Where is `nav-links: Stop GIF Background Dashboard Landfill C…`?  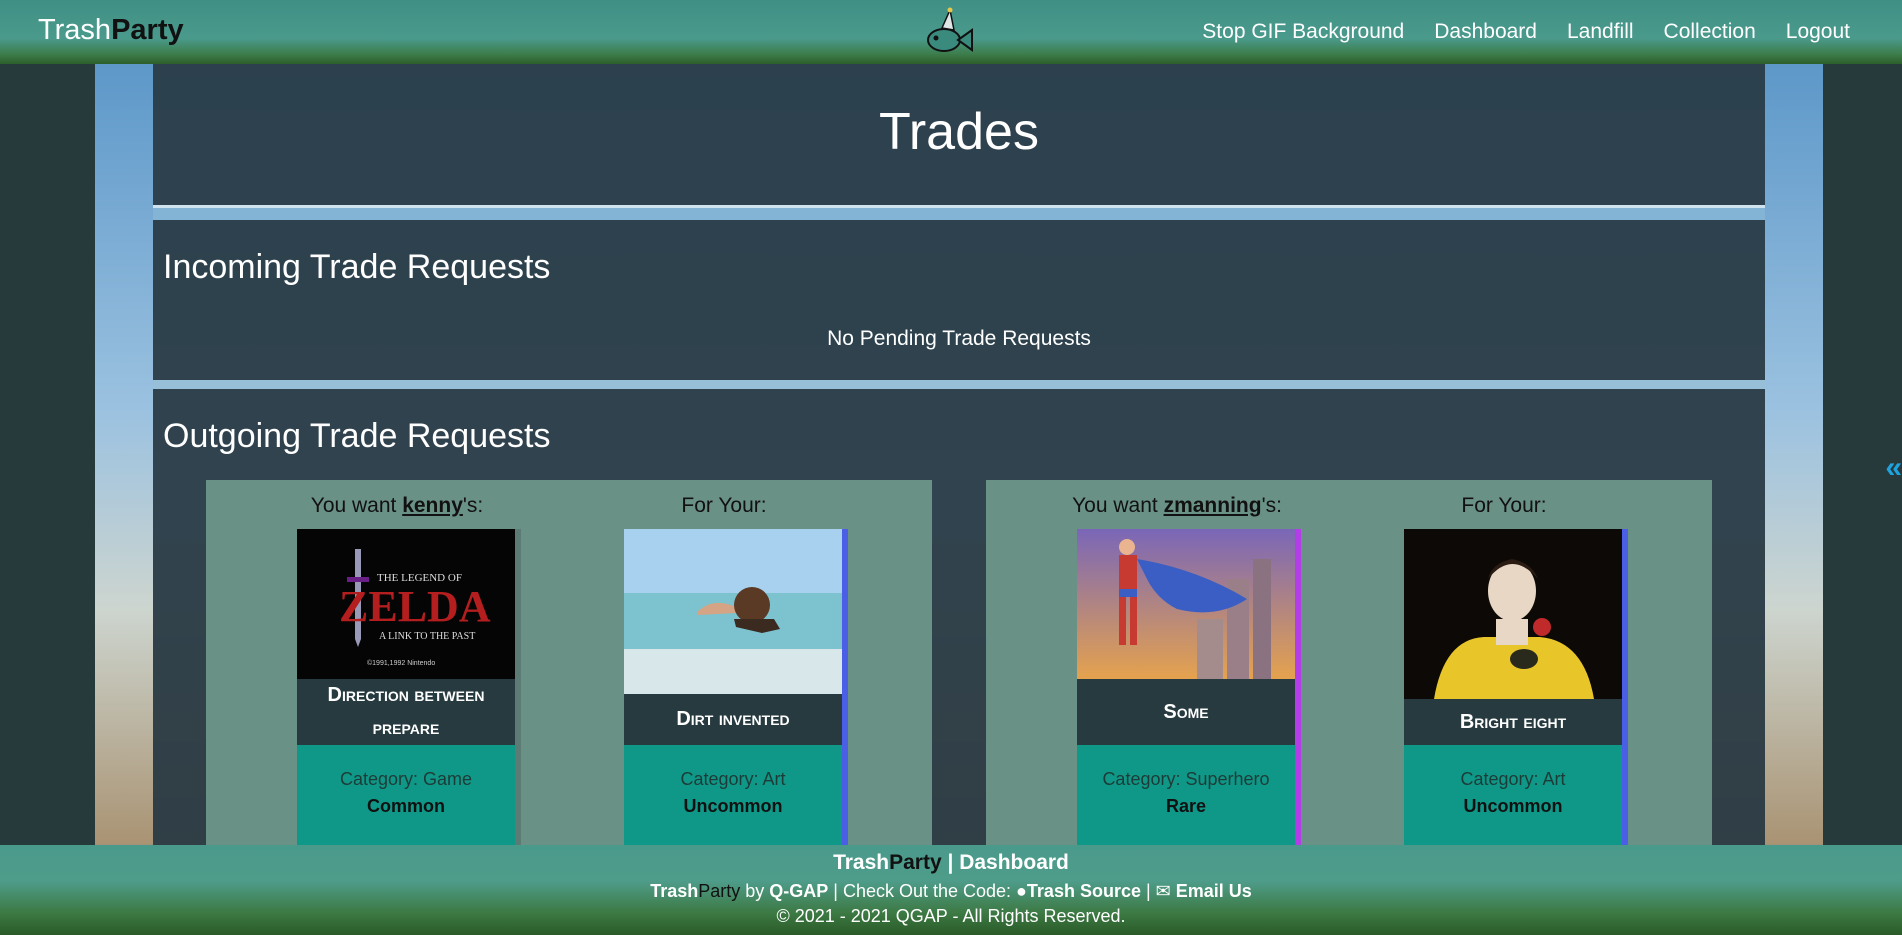 nav-links: Stop GIF Background Dashboard Landfill C… is located at coordinates (1526, 32).